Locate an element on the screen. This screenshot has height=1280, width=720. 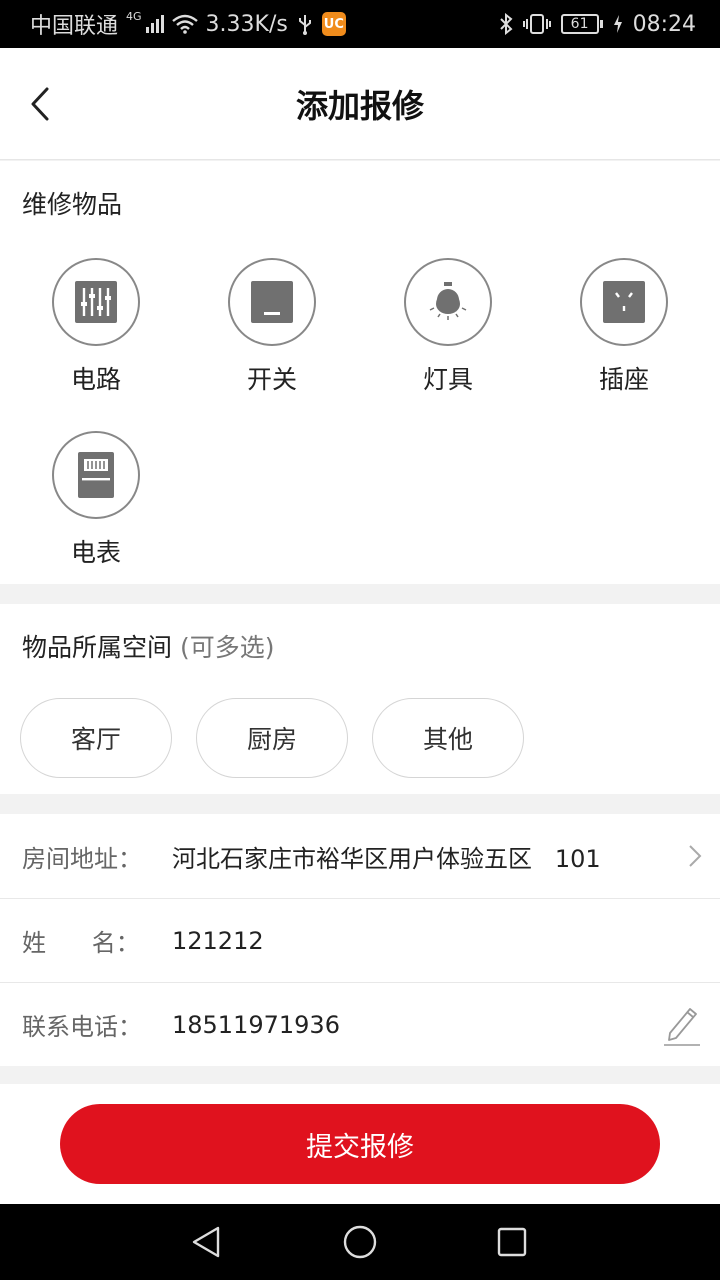
name-label: 姓 名： is located at coordinates (81, 943).